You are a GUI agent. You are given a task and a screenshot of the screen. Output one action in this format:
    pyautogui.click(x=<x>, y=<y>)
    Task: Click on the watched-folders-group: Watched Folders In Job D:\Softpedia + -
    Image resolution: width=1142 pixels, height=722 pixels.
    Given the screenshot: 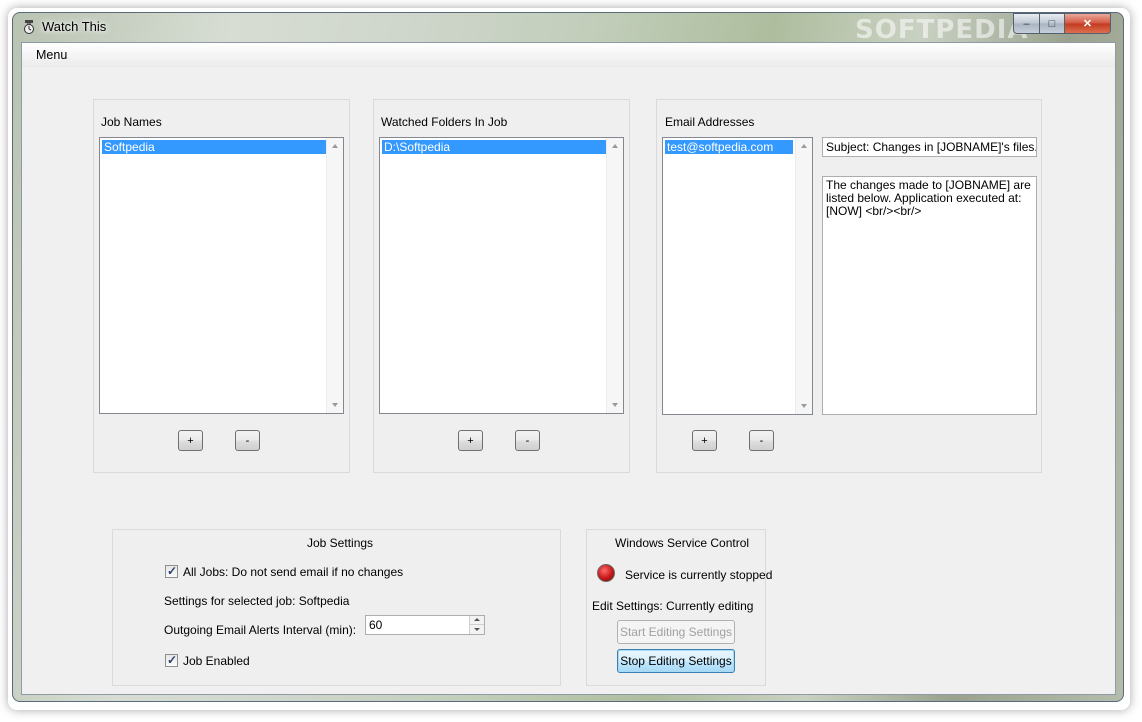 What is the action you would take?
    pyautogui.click(x=501, y=286)
    